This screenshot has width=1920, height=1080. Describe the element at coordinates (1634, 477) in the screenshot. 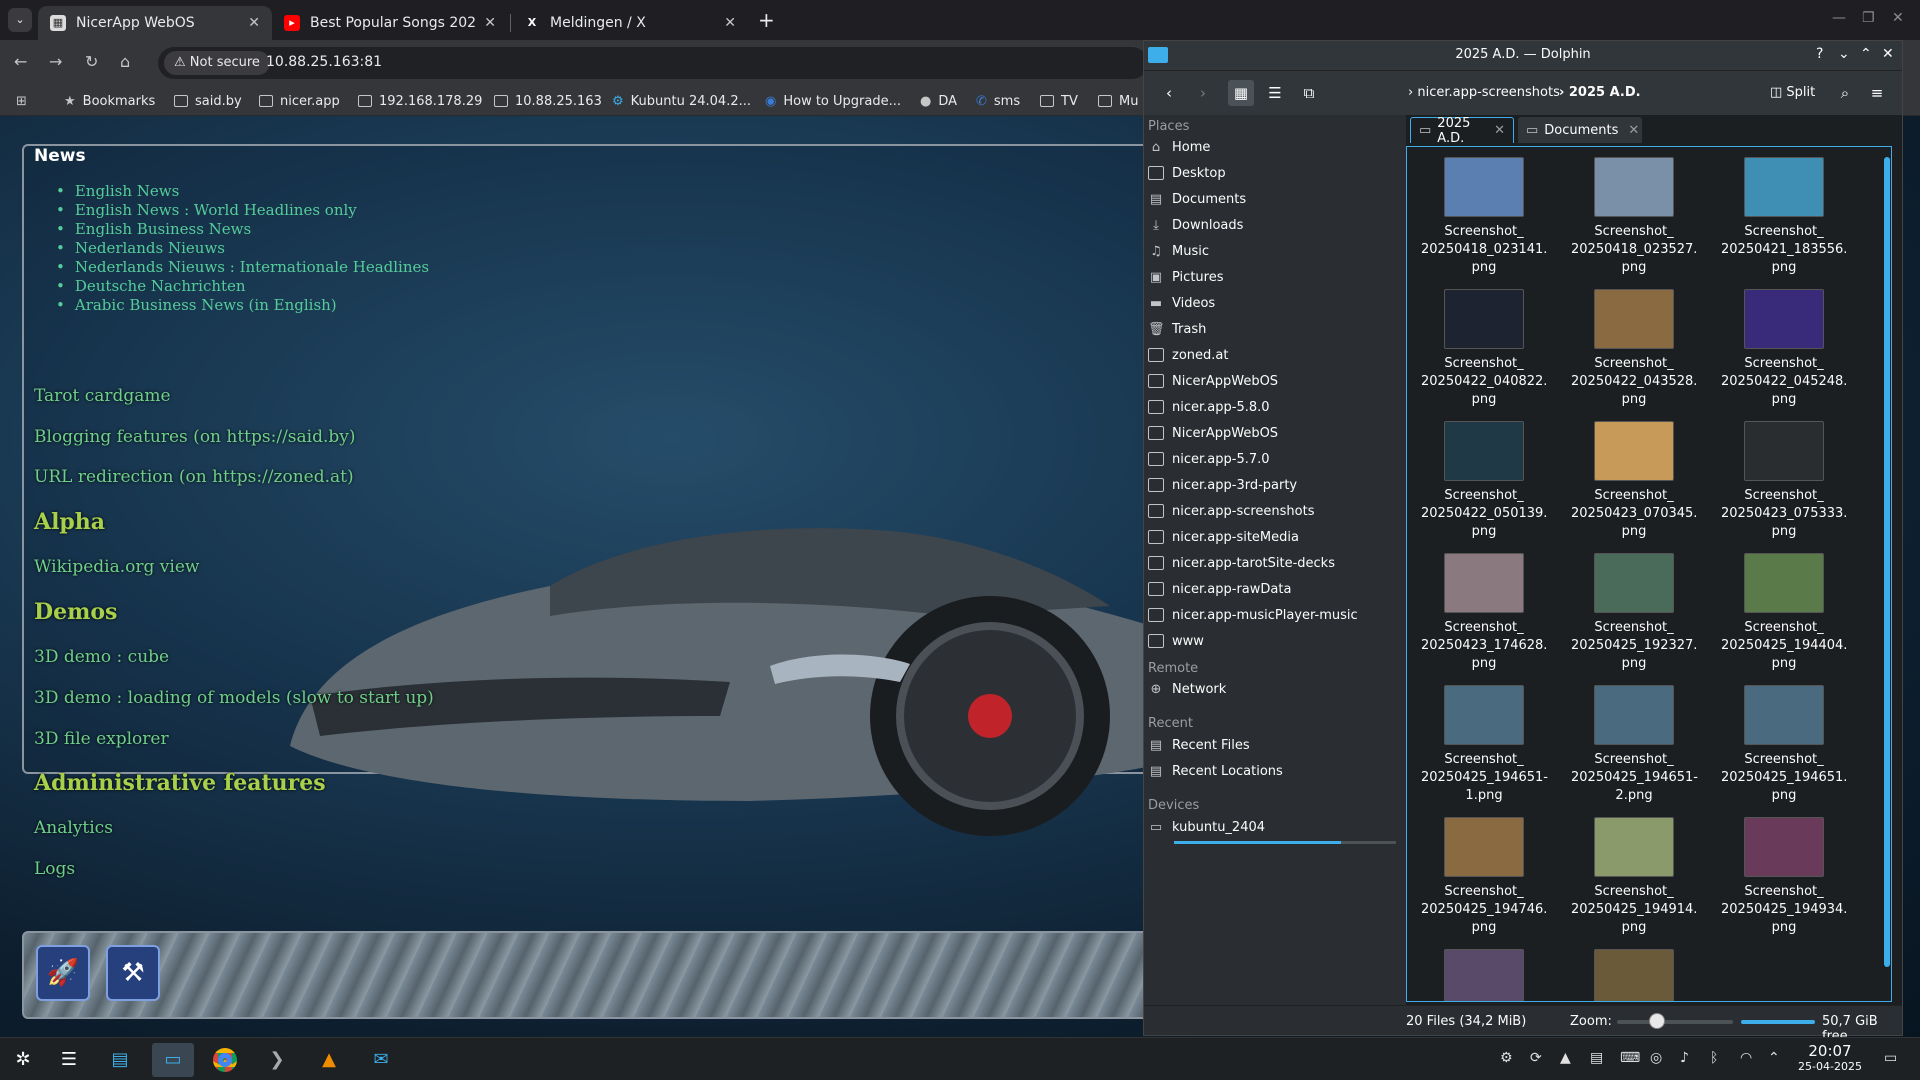

I see `file-item: Screenshot_ 20250423_070345. png` at that location.